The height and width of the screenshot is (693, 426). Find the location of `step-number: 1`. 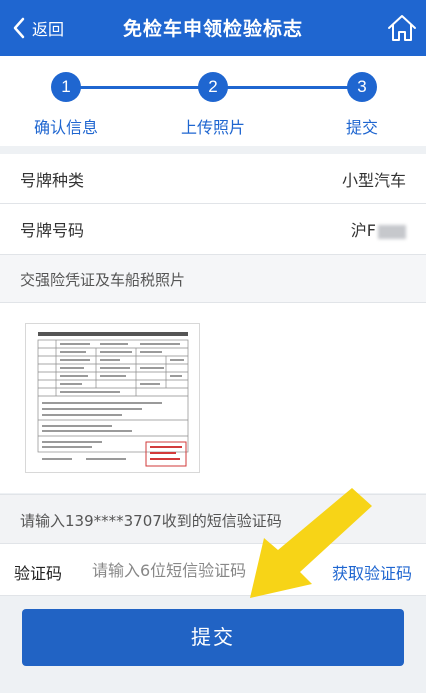

step-number: 1 is located at coordinates (66, 87).